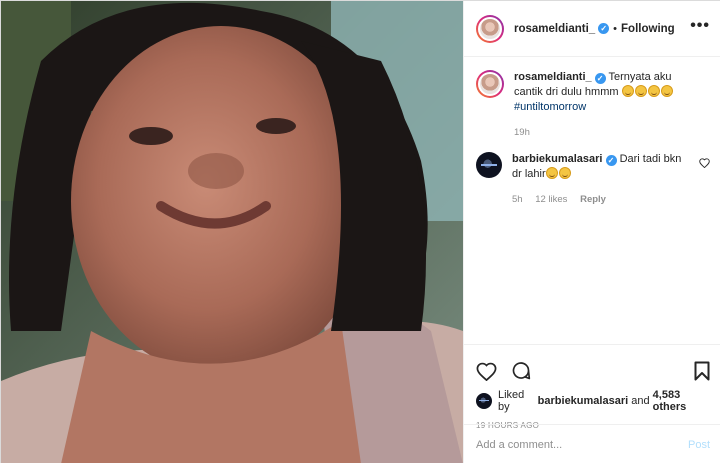  I want to click on caption-meta: 19h, so click(601, 132).